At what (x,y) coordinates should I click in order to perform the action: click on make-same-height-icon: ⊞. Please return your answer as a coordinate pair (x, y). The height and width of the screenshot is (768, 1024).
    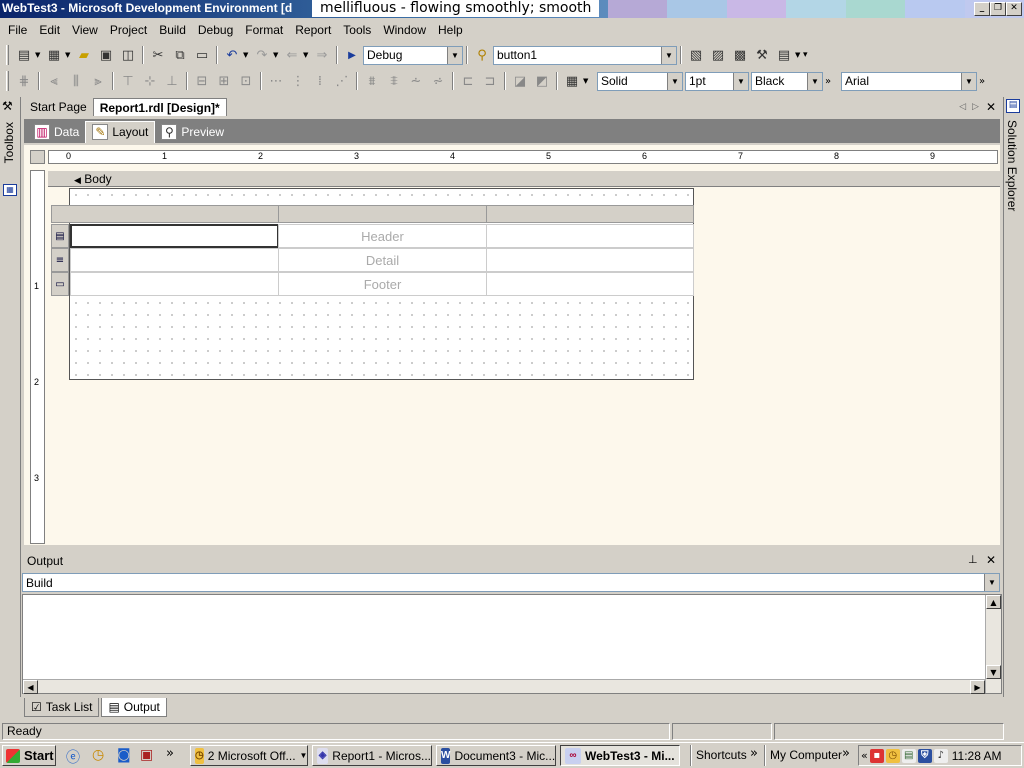
    Looking at the image, I should click on (224, 81).